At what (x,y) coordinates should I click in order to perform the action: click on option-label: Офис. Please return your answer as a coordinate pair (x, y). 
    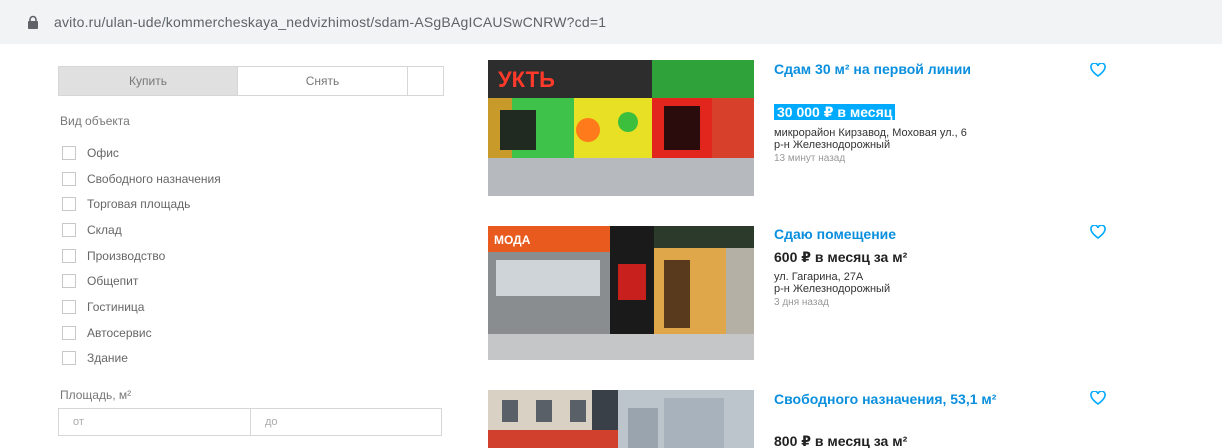
    Looking at the image, I should click on (103, 152).